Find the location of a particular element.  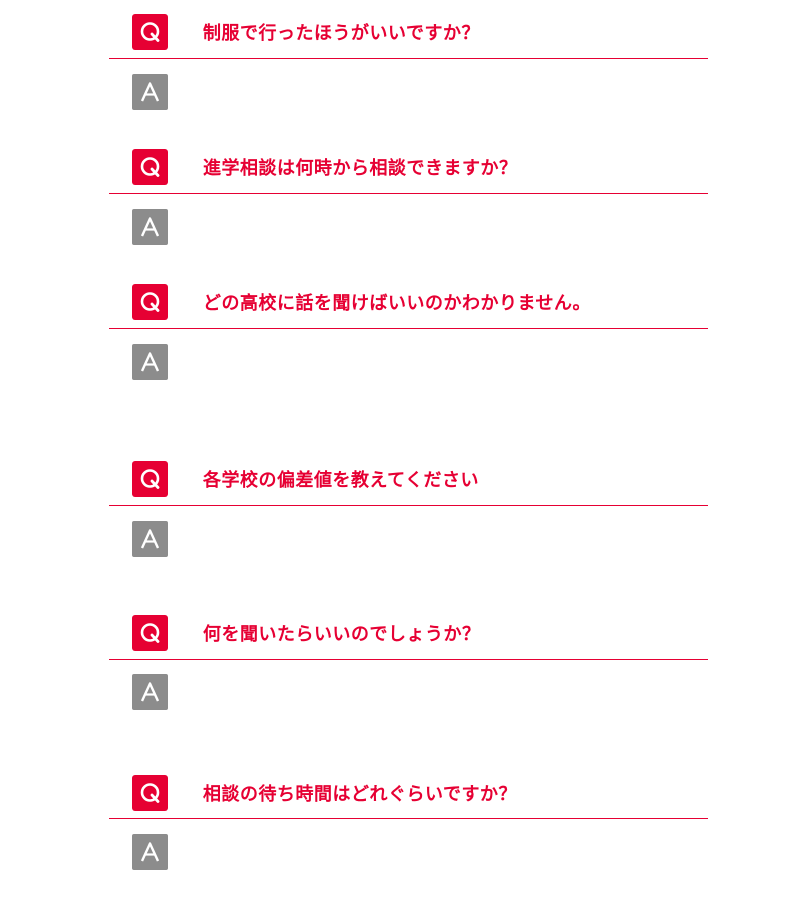

faq-item: 相談の待ち時間はどれぐらいですか？ is located at coordinates (396, 825).